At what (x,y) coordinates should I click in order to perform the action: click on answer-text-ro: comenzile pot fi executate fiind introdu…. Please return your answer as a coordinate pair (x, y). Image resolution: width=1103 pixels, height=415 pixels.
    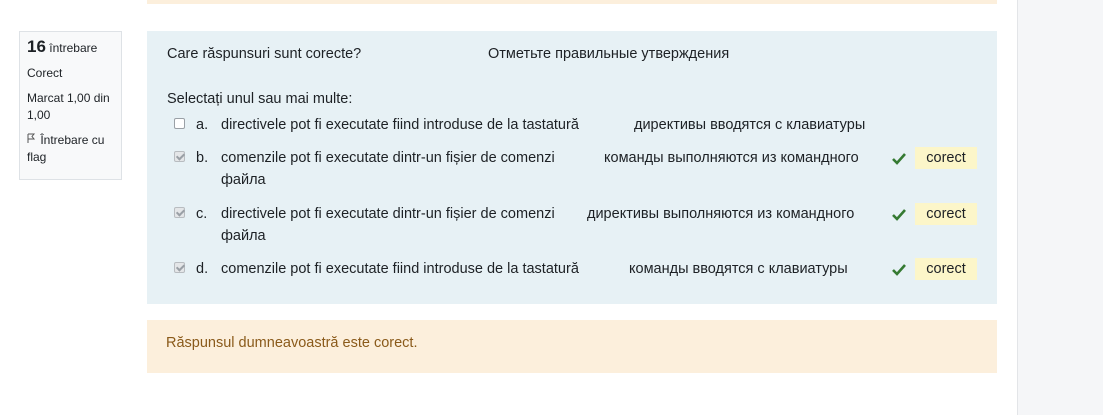
    Looking at the image, I should click on (400, 269).